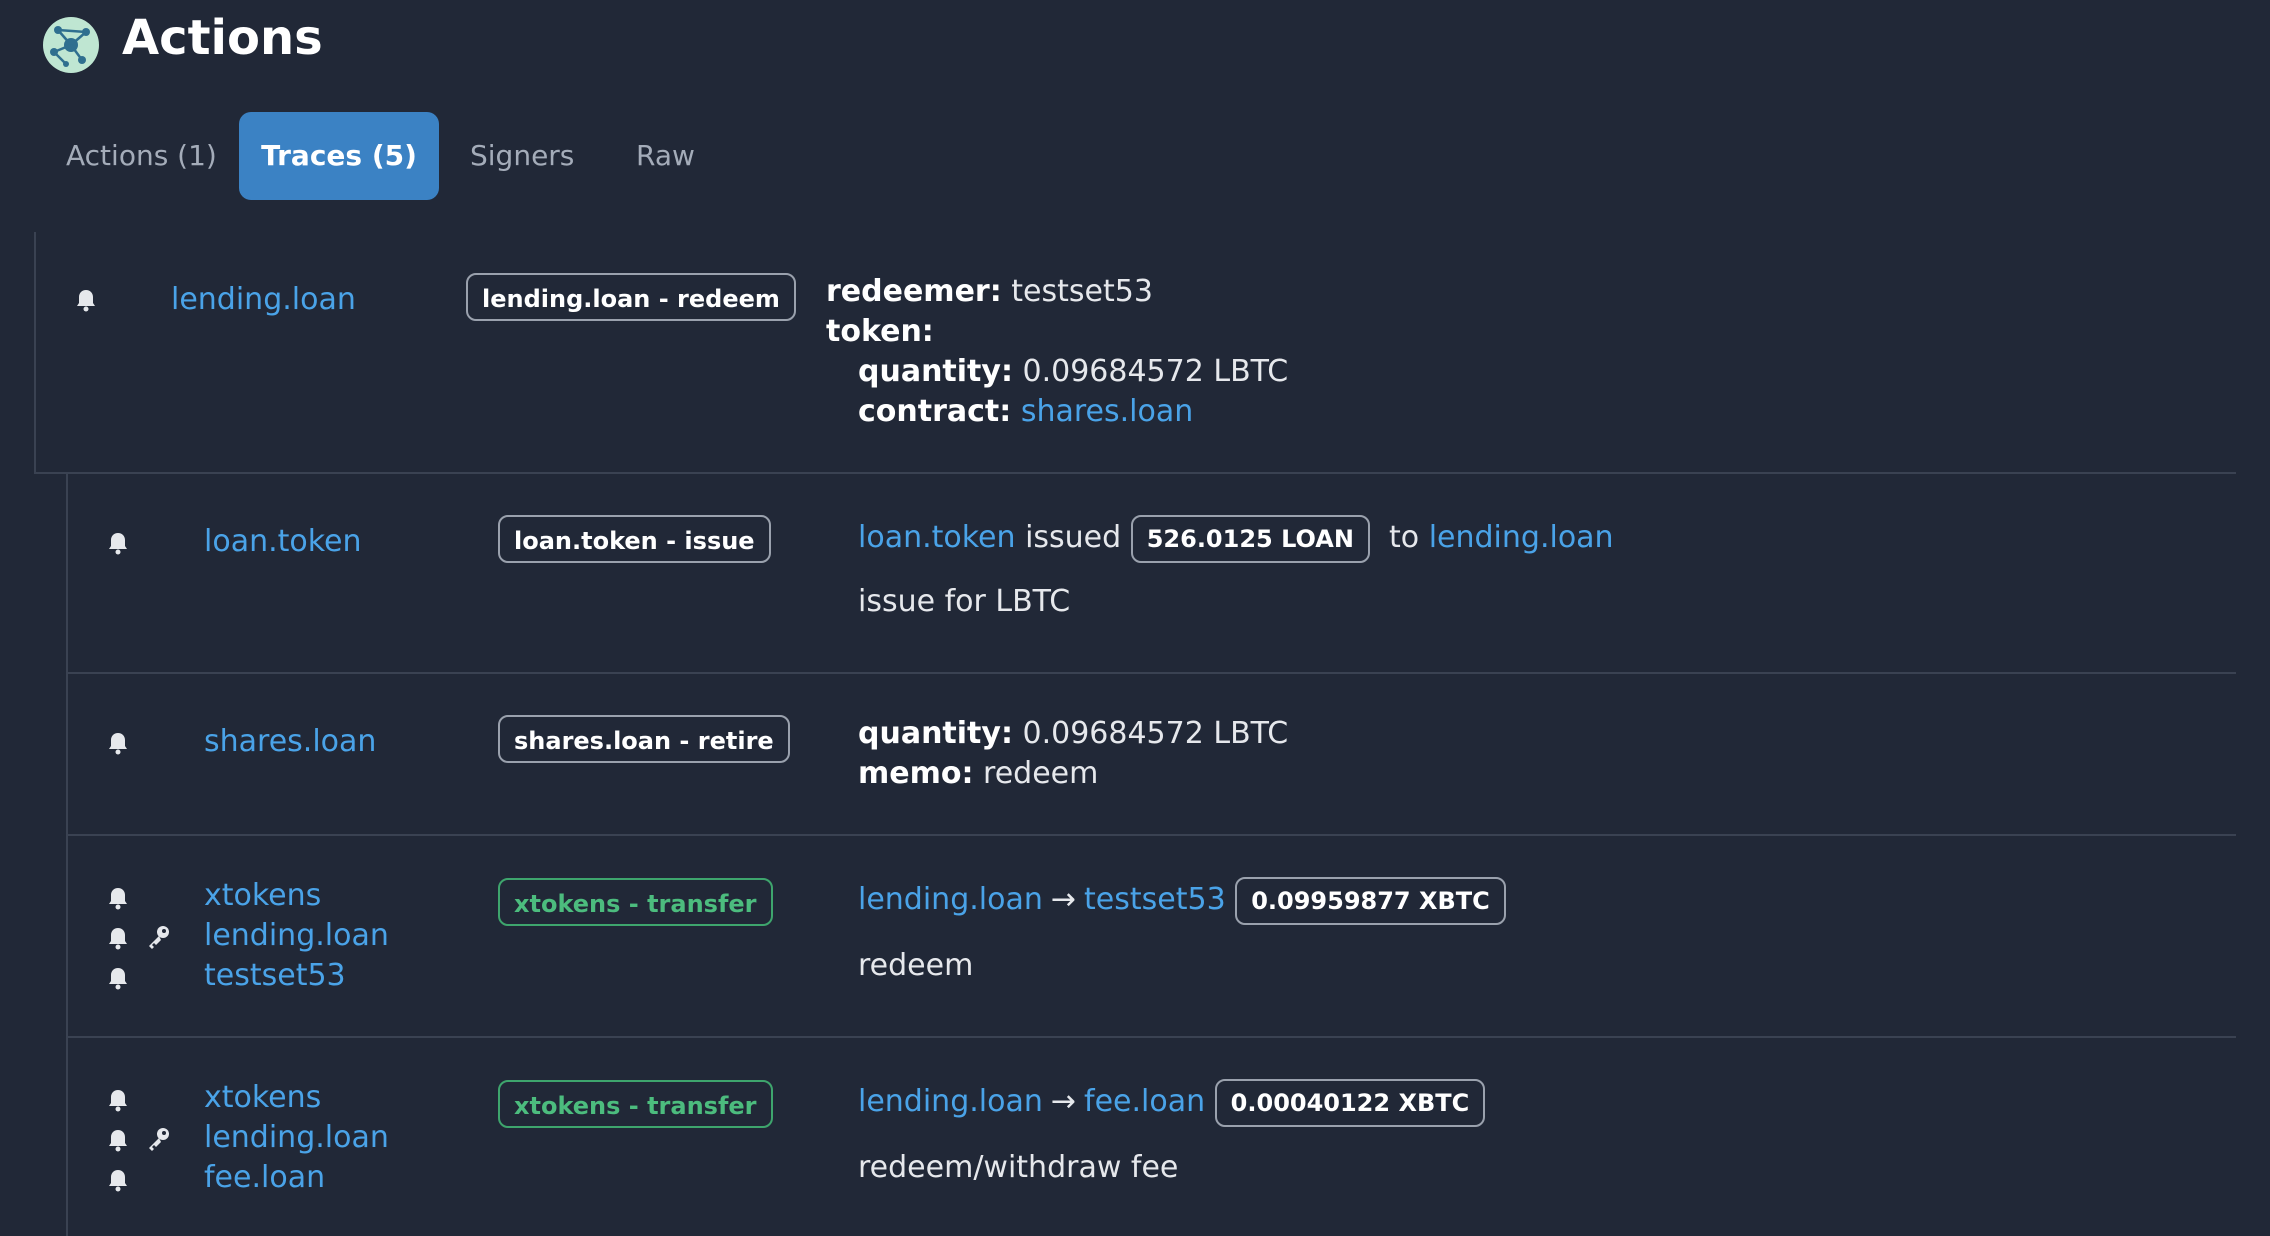 The image size is (2270, 1236). I want to click on field-value: redeem, so click(1041, 773).